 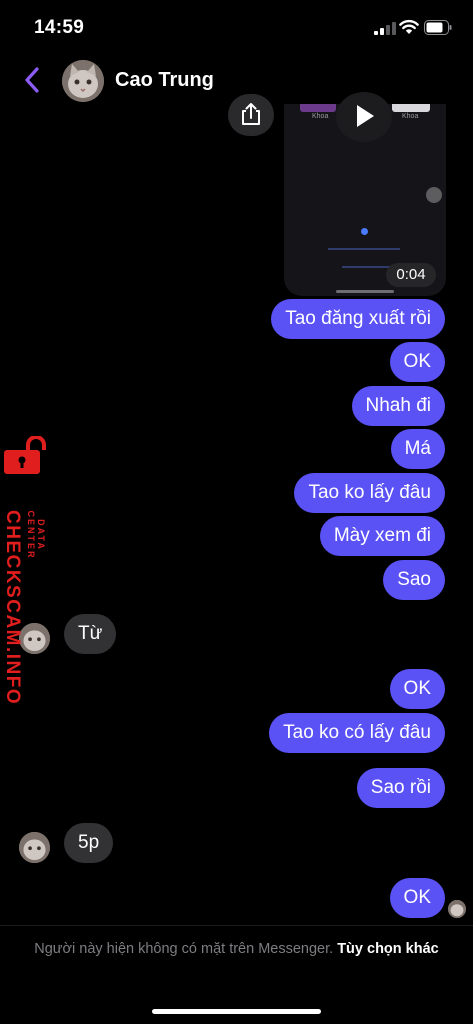 I want to click on watermark-subtitle: DATA CENTER, so click(x=36, y=535).